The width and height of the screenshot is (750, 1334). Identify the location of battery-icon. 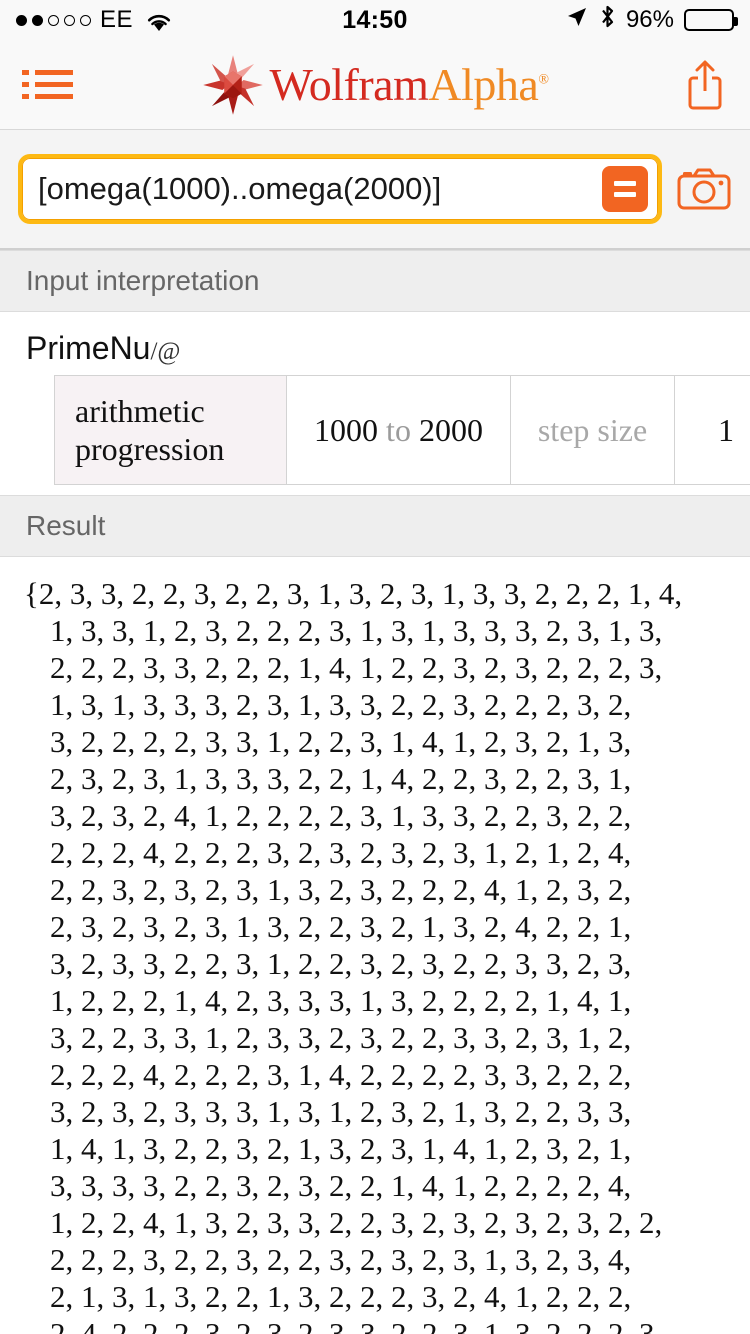
(711, 20).